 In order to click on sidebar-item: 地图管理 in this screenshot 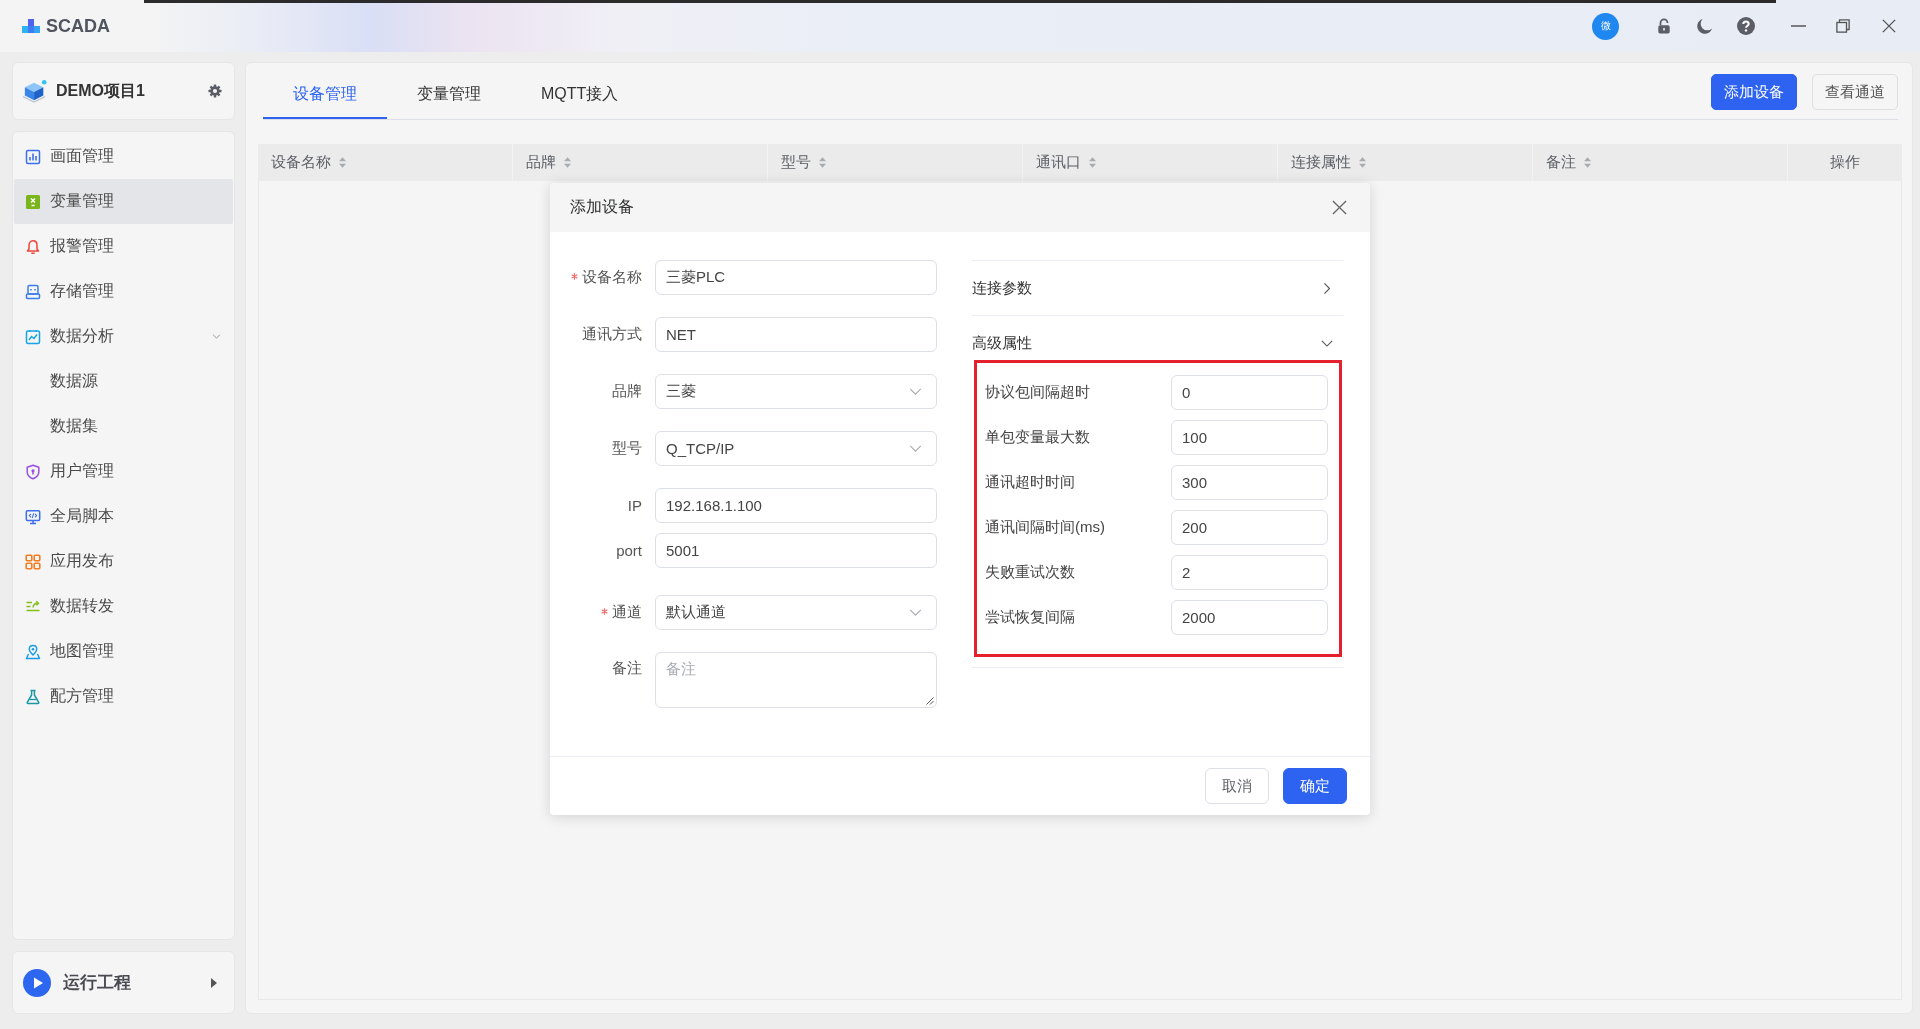, I will do `click(123, 651)`.